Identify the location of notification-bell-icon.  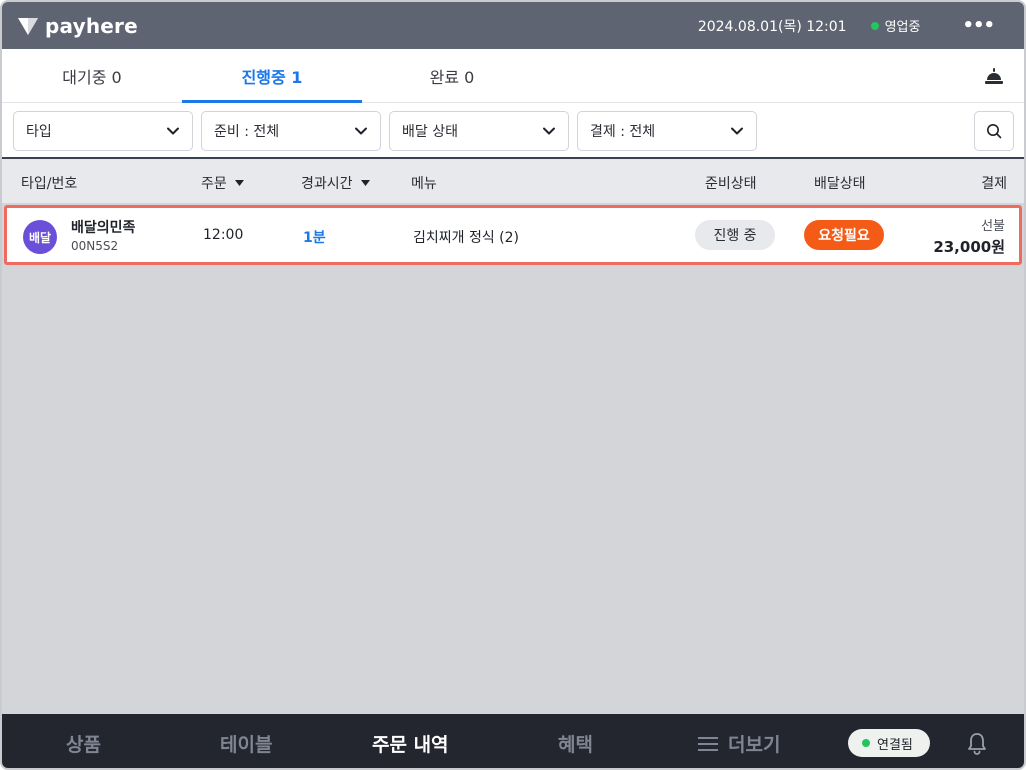
(977, 743).